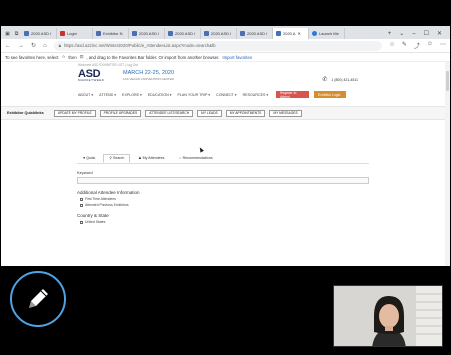 Image resolution: width=451 pixels, height=355 pixels. I want to click on tab-search: ⚲ Search, so click(117, 158).